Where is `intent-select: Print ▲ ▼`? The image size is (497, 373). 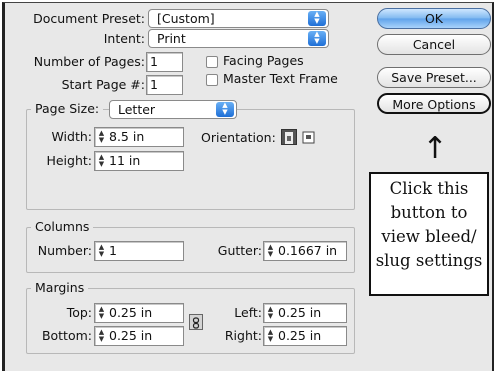
intent-select: Print ▲ ▼ is located at coordinates (238, 38).